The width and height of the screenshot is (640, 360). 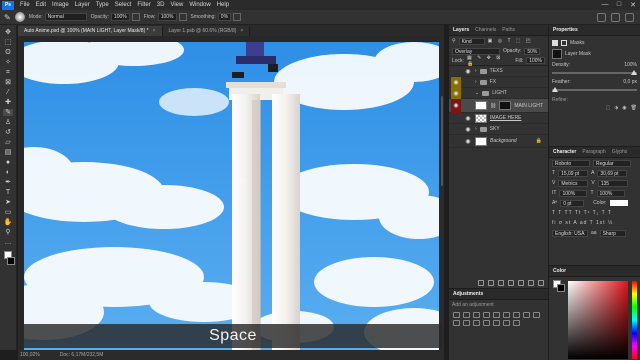 I want to click on density-slider, so click(x=594, y=72).